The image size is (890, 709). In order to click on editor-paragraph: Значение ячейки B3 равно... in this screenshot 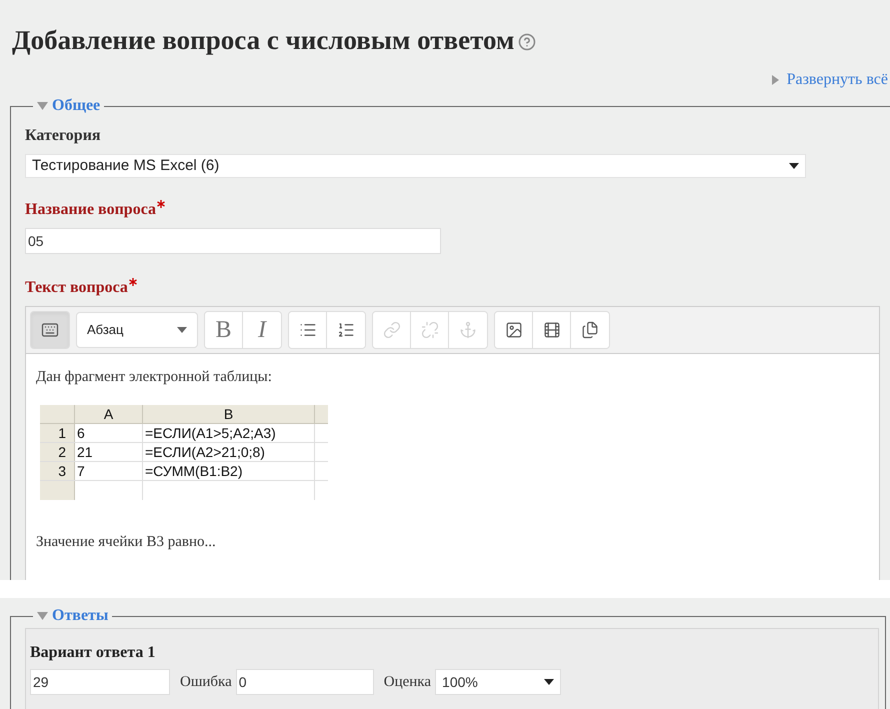, I will do `click(126, 542)`.